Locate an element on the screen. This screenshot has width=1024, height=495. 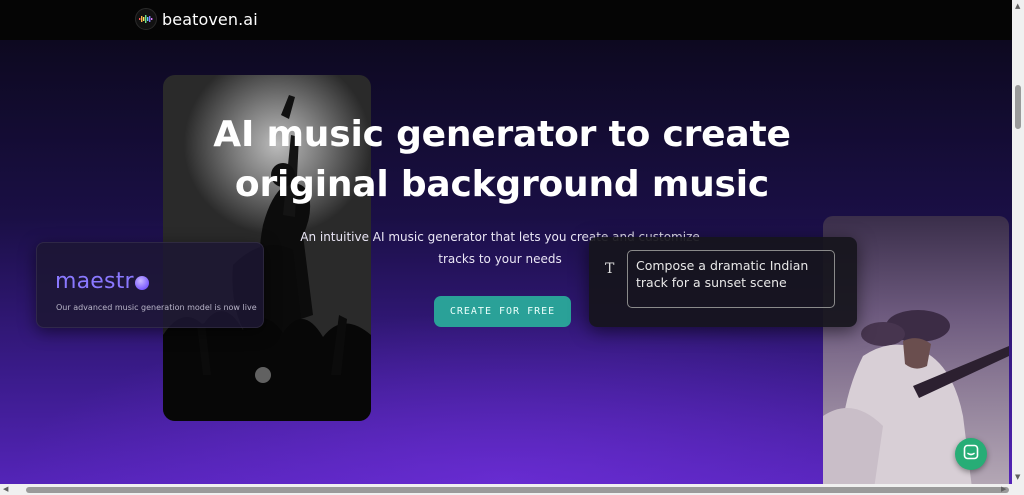
prompt-prefix: T is located at coordinates (610, 269).